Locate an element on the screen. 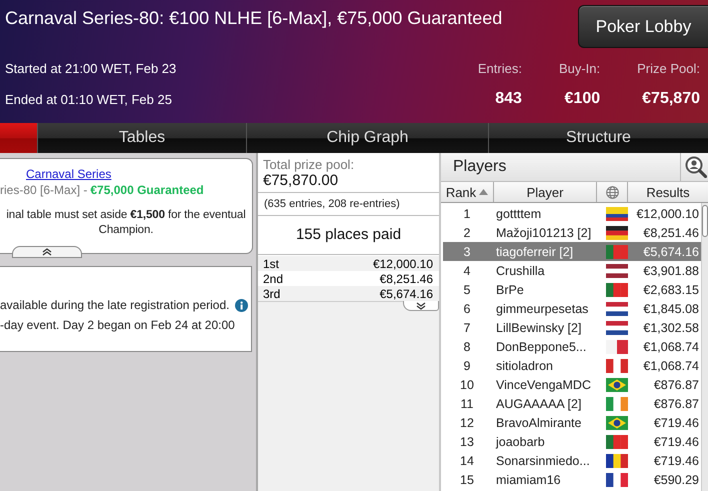 This screenshot has height=491, width=708. rank-cell-text: 8 is located at coordinates (467, 347).